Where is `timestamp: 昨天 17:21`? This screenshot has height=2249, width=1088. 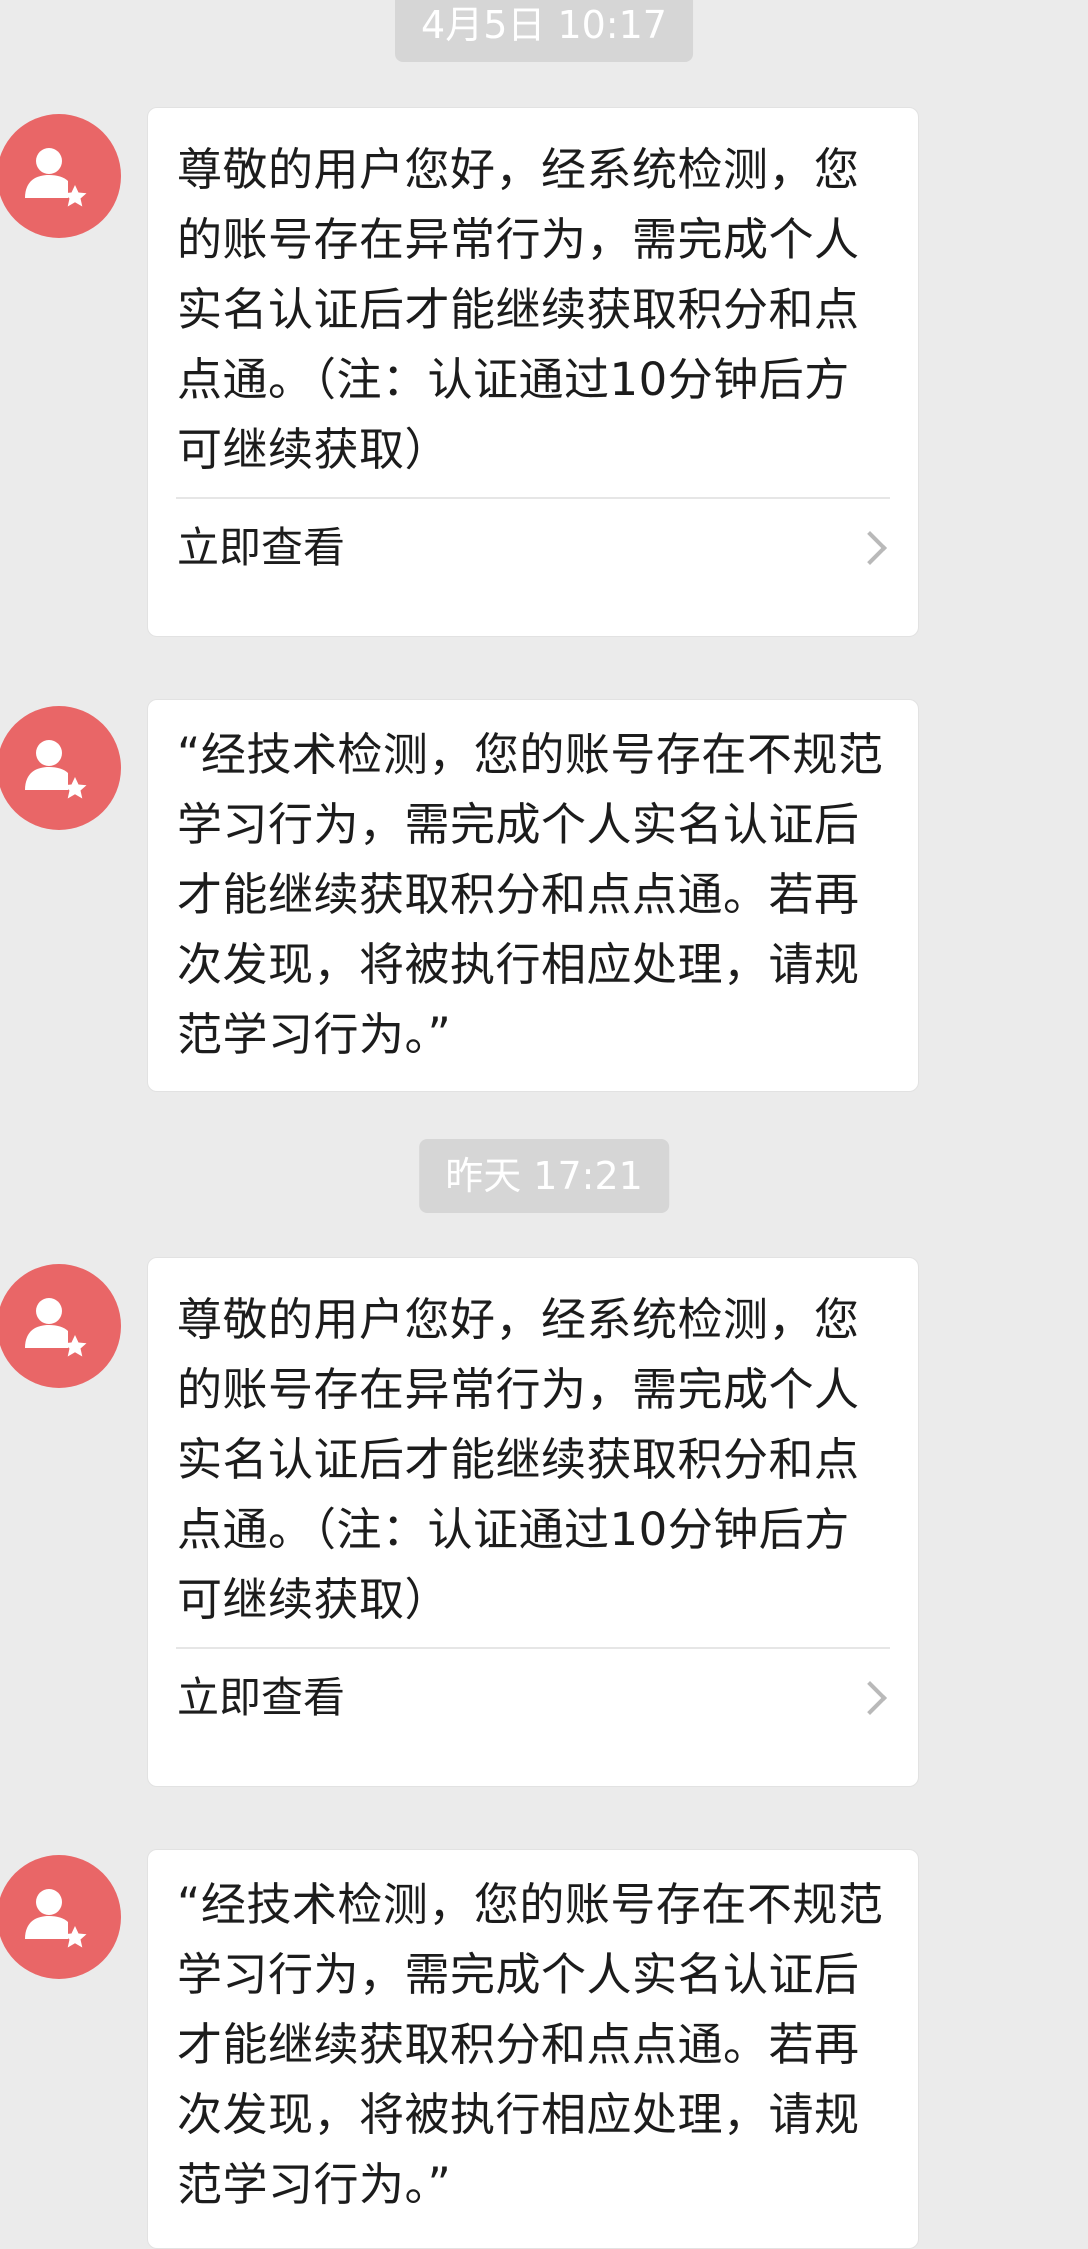 timestamp: 昨天 17:21 is located at coordinates (544, 1176).